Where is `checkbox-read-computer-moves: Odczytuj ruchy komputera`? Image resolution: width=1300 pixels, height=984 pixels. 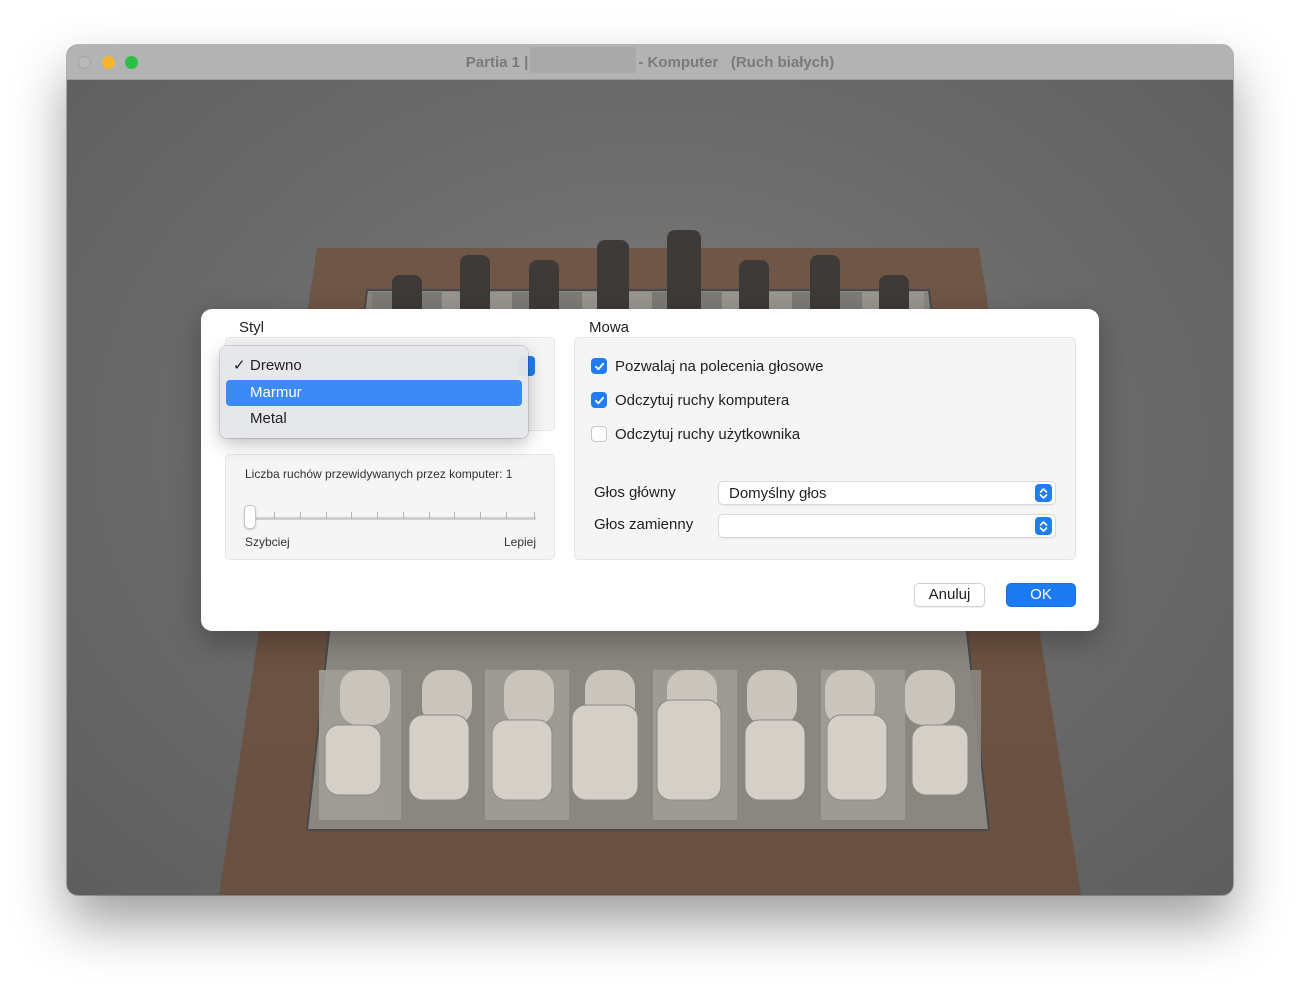 checkbox-read-computer-moves: Odczytuj ruchy komputera is located at coordinates (690, 400).